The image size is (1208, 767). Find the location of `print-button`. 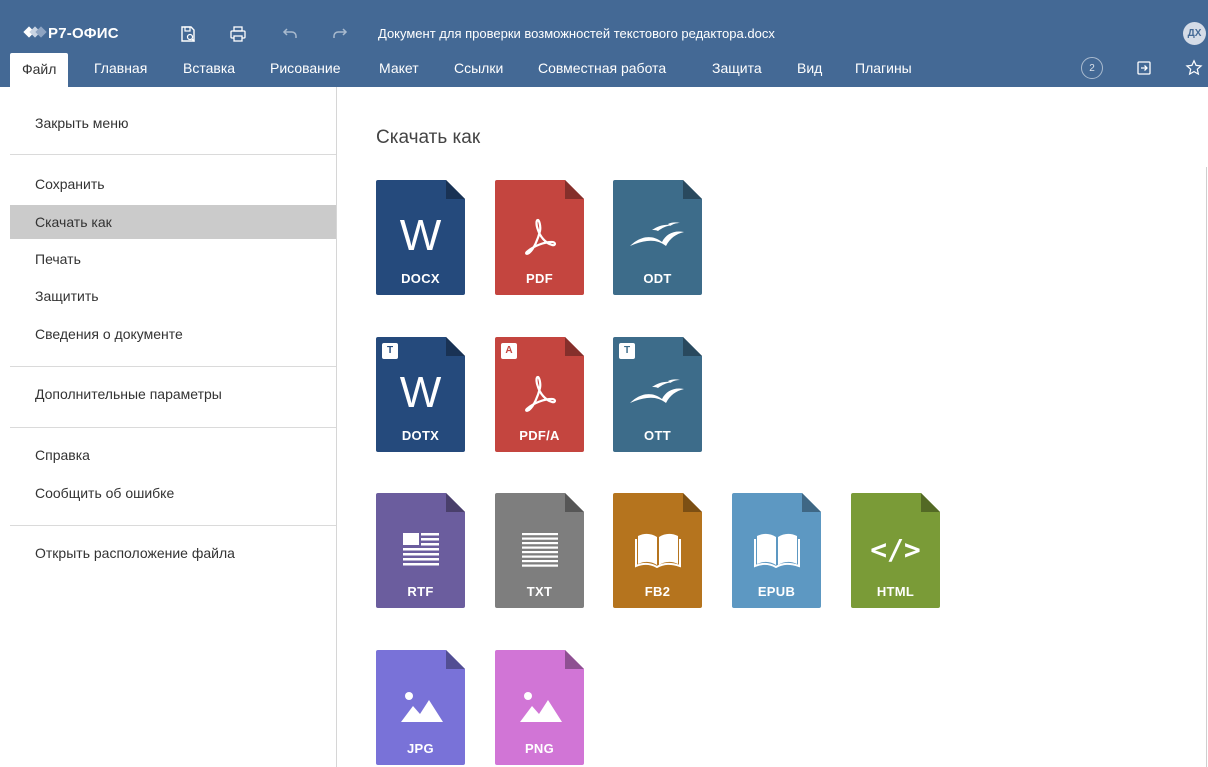

print-button is located at coordinates (238, 34).